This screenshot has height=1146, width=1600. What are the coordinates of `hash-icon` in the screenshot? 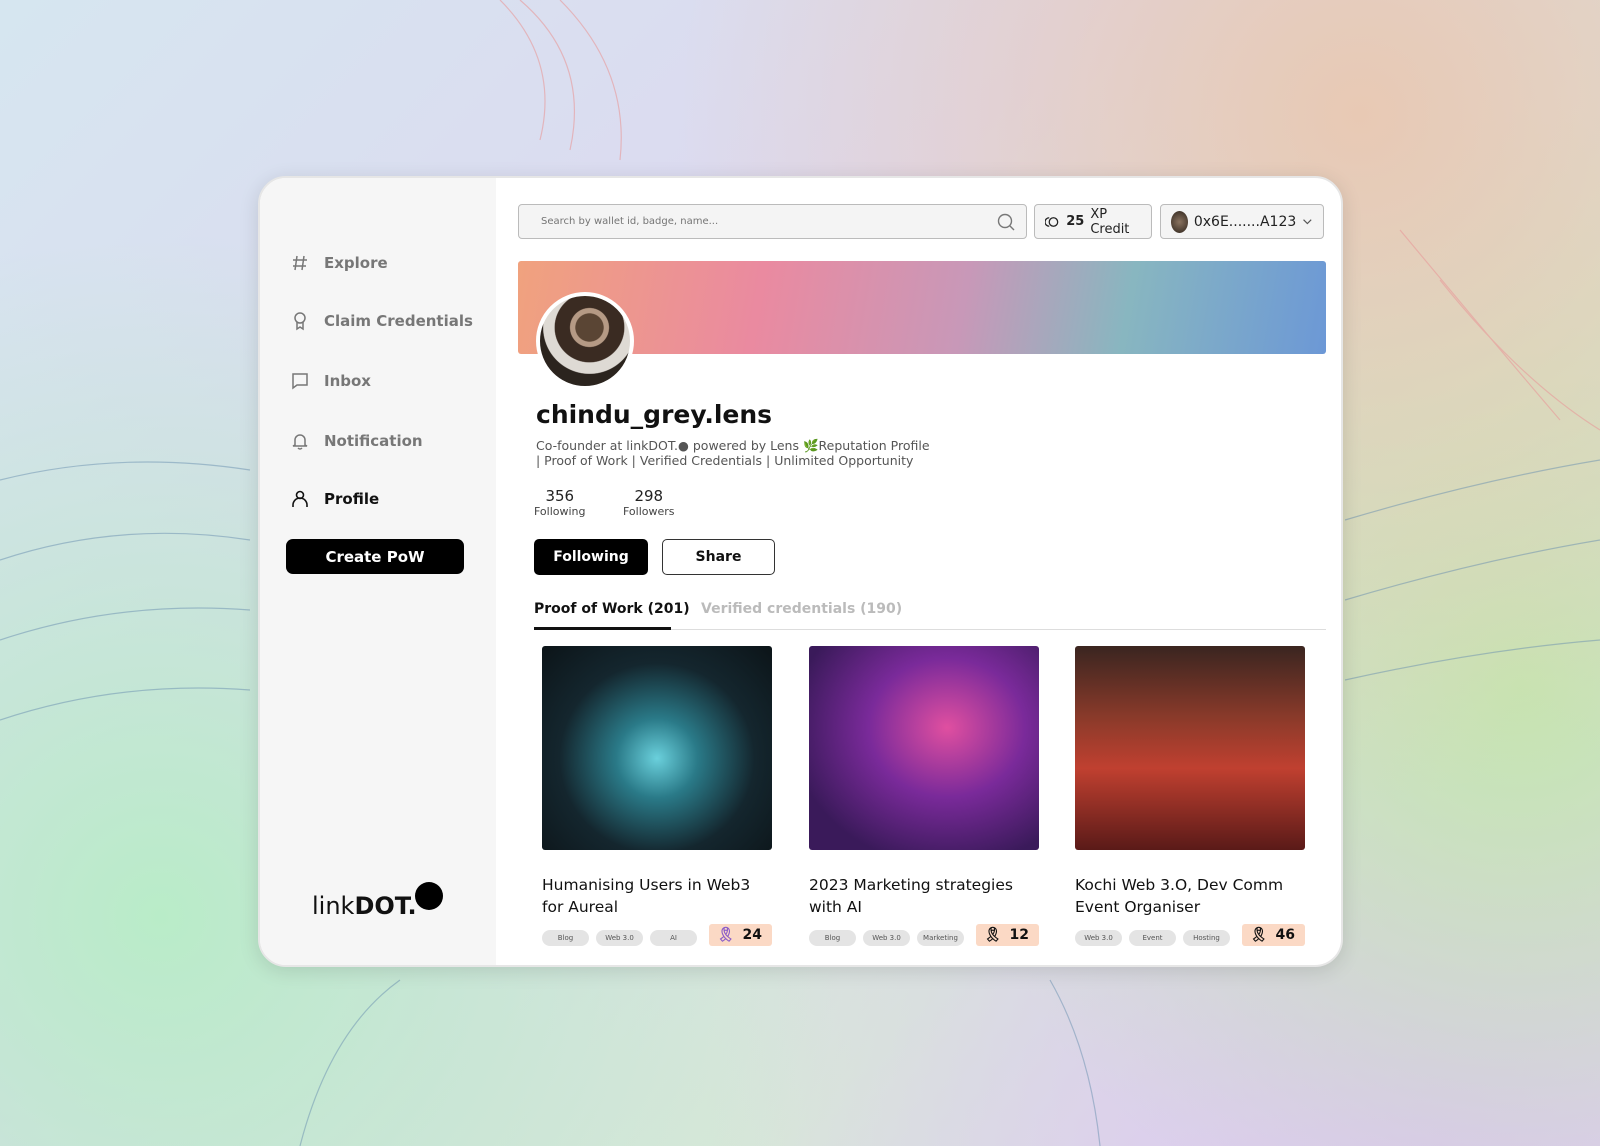 It's located at (300, 263).